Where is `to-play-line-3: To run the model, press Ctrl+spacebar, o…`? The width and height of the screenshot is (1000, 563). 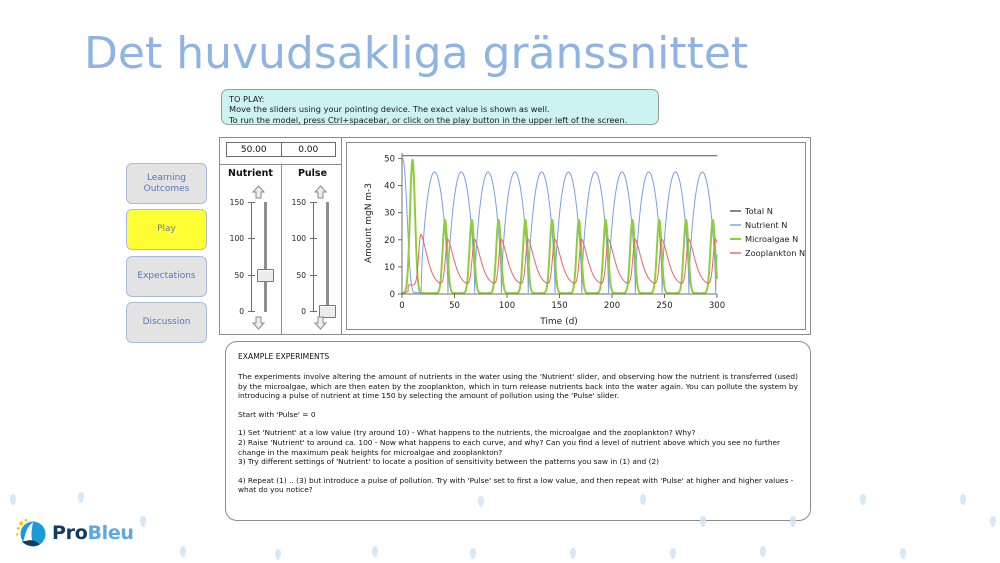
to-play-line-3: To run the model, press Ctrl+spacebar, o… is located at coordinates (428, 119).